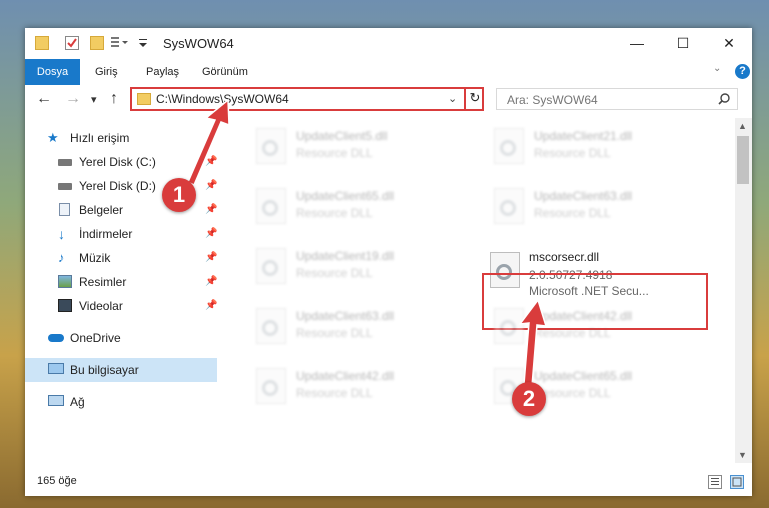  Describe the element at coordinates (529, 399) in the screenshot. I see `callout-badge-2: 2` at that location.